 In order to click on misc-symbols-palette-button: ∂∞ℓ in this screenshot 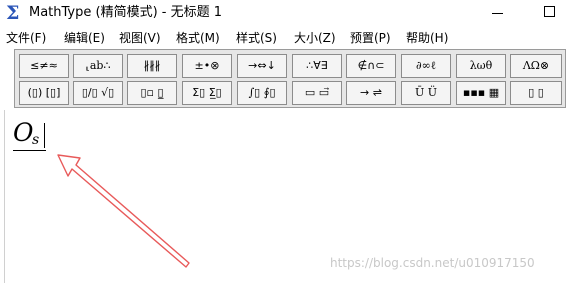, I will do `click(426, 66)`.